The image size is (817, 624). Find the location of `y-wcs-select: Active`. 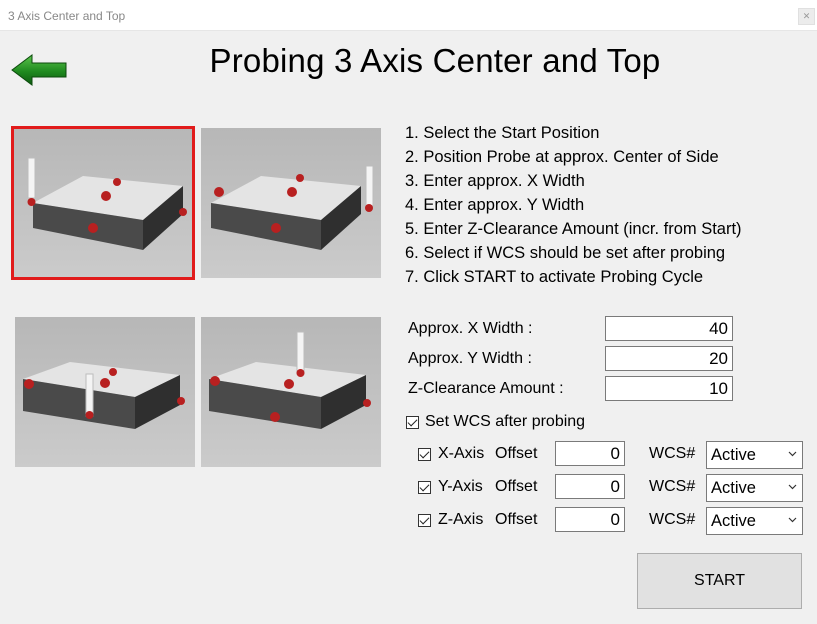

y-wcs-select: Active is located at coordinates (754, 488).